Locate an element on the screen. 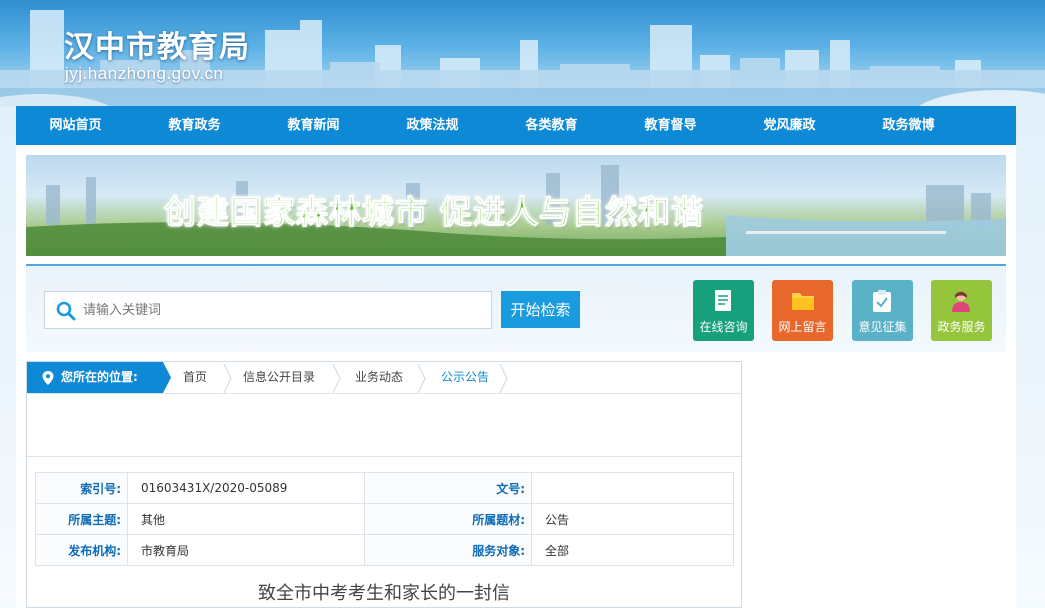 This screenshot has height=608, width=1045. online-consult-label: 在线咨询 is located at coordinates (723, 327).